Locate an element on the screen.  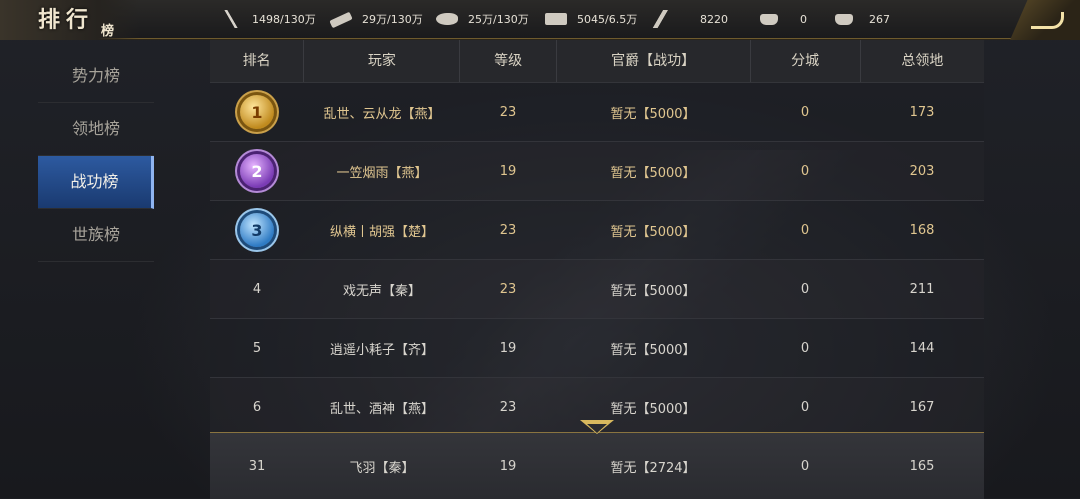
player-cell: 乱世、云从龙【燕】 is located at coordinates (382, 114).